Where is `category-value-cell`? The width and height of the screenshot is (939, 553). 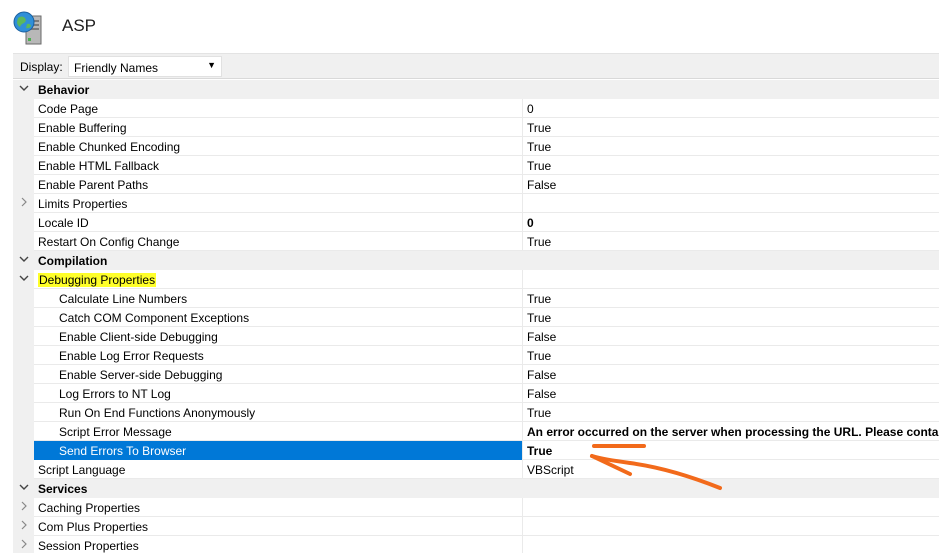
category-value-cell is located at coordinates (730, 260).